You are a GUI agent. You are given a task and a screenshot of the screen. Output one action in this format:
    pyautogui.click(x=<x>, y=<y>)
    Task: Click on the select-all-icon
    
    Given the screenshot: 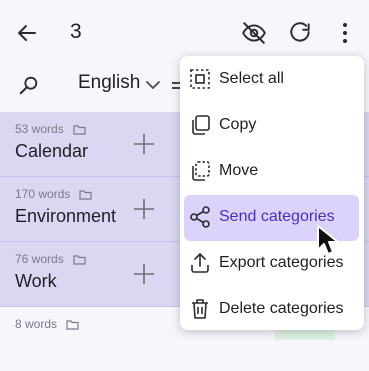 What is the action you would take?
    pyautogui.click(x=200, y=79)
    